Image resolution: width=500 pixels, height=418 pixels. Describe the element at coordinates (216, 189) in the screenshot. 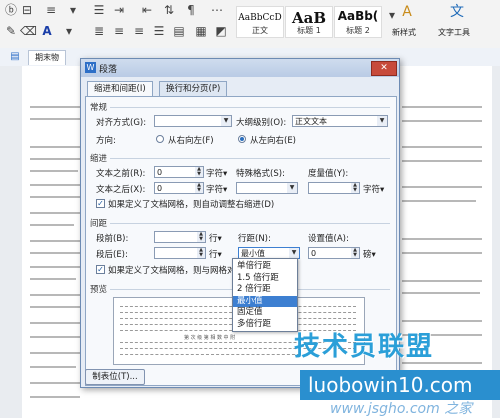

I see `indent-after-unit: 字符▾` at that location.